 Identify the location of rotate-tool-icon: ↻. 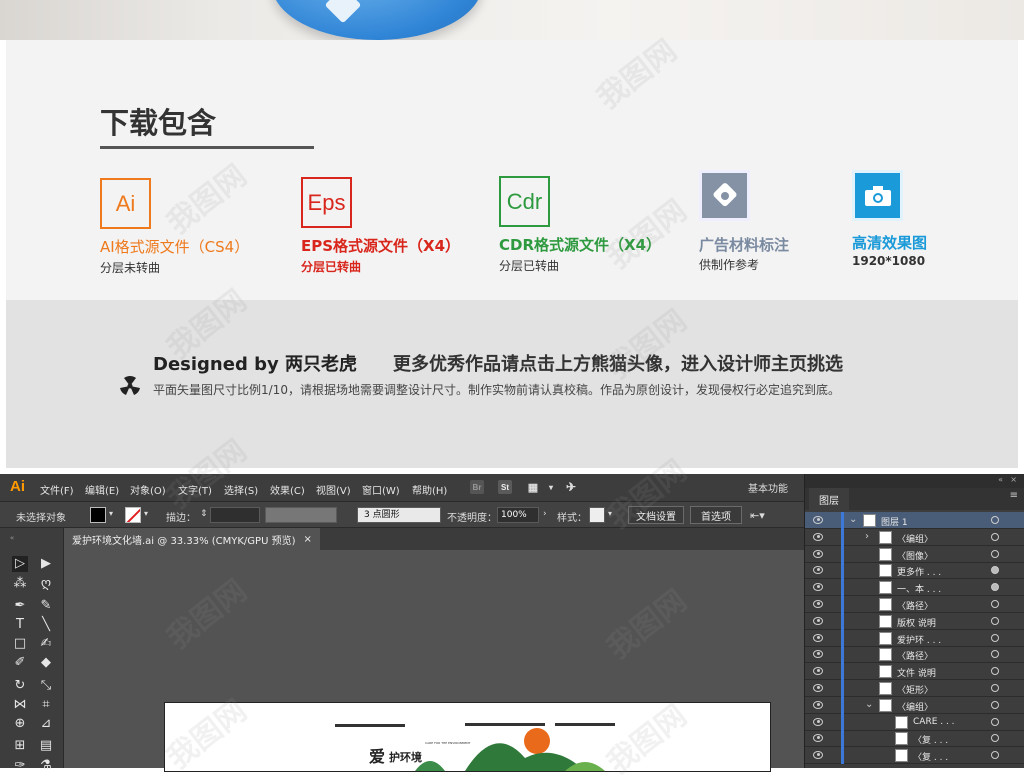
(20, 686).